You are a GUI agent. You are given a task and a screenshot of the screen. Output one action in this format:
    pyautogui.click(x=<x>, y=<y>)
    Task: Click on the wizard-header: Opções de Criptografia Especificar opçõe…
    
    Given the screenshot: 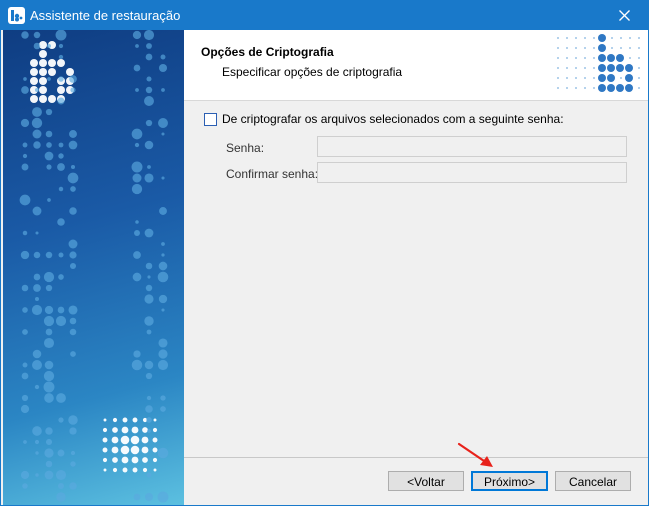 What is the action you would take?
    pyautogui.click(x=416, y=65)
    